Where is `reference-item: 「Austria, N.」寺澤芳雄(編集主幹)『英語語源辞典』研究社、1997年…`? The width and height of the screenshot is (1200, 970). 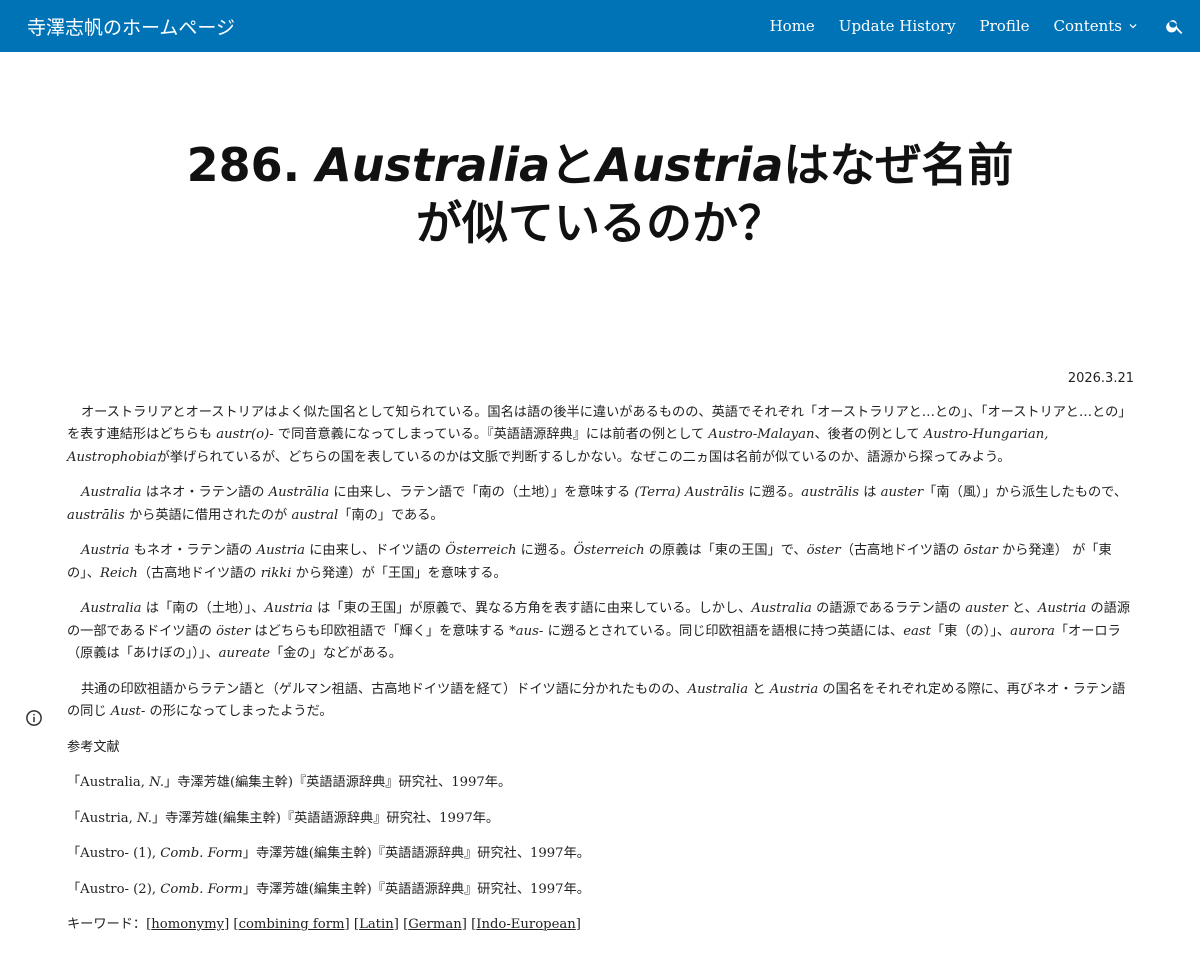
reference-item: 「Austria, N.」寺澤芳雄(編集主幹)『英語語源辞典』研究社、1997年… is located at coordinates (283, 818).